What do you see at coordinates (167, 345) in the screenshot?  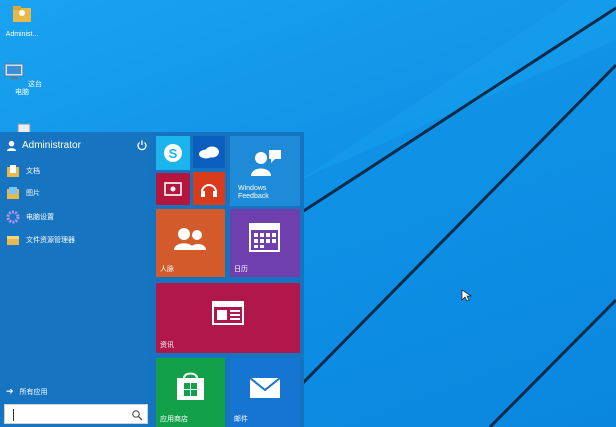 I see `tile-label: 资讯` at bounding box center [167, 345].